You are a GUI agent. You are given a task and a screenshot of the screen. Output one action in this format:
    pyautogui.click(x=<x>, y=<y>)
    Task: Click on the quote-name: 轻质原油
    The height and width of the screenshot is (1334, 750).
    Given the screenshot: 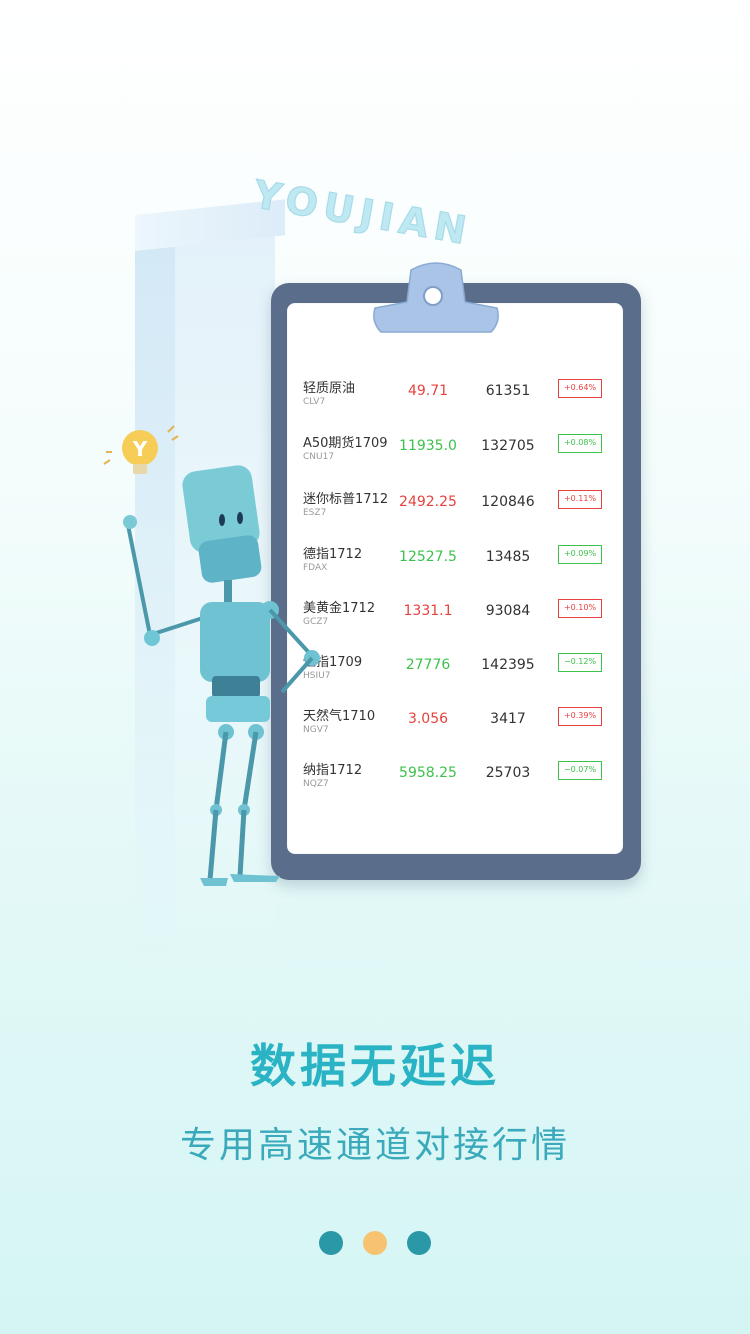 What is the action you would take?
    pyautogui.click(x=329, y=388)
    